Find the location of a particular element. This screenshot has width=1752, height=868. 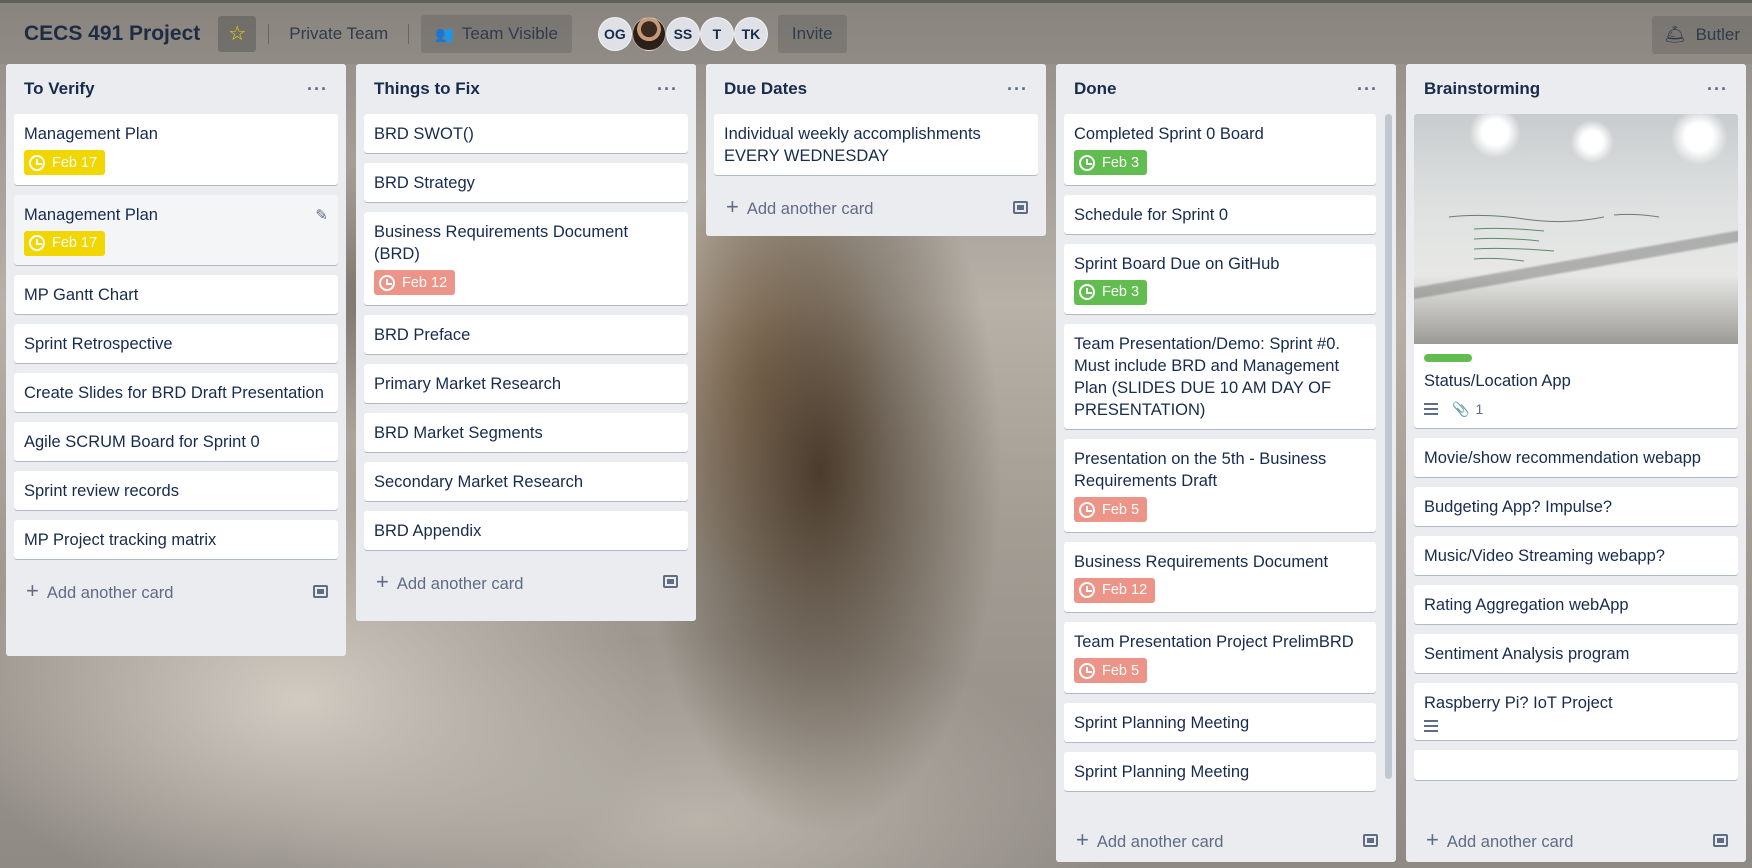

list-title: Done is located at coordinates (1095, 89).